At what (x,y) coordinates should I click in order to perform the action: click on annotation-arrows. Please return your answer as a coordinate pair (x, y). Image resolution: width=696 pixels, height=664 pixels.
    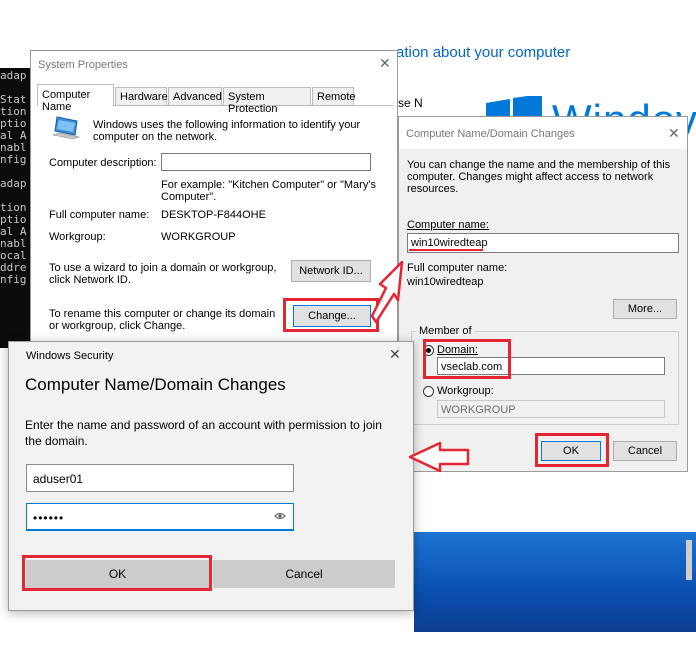
    Looking at the image, I should click on (420, 366).